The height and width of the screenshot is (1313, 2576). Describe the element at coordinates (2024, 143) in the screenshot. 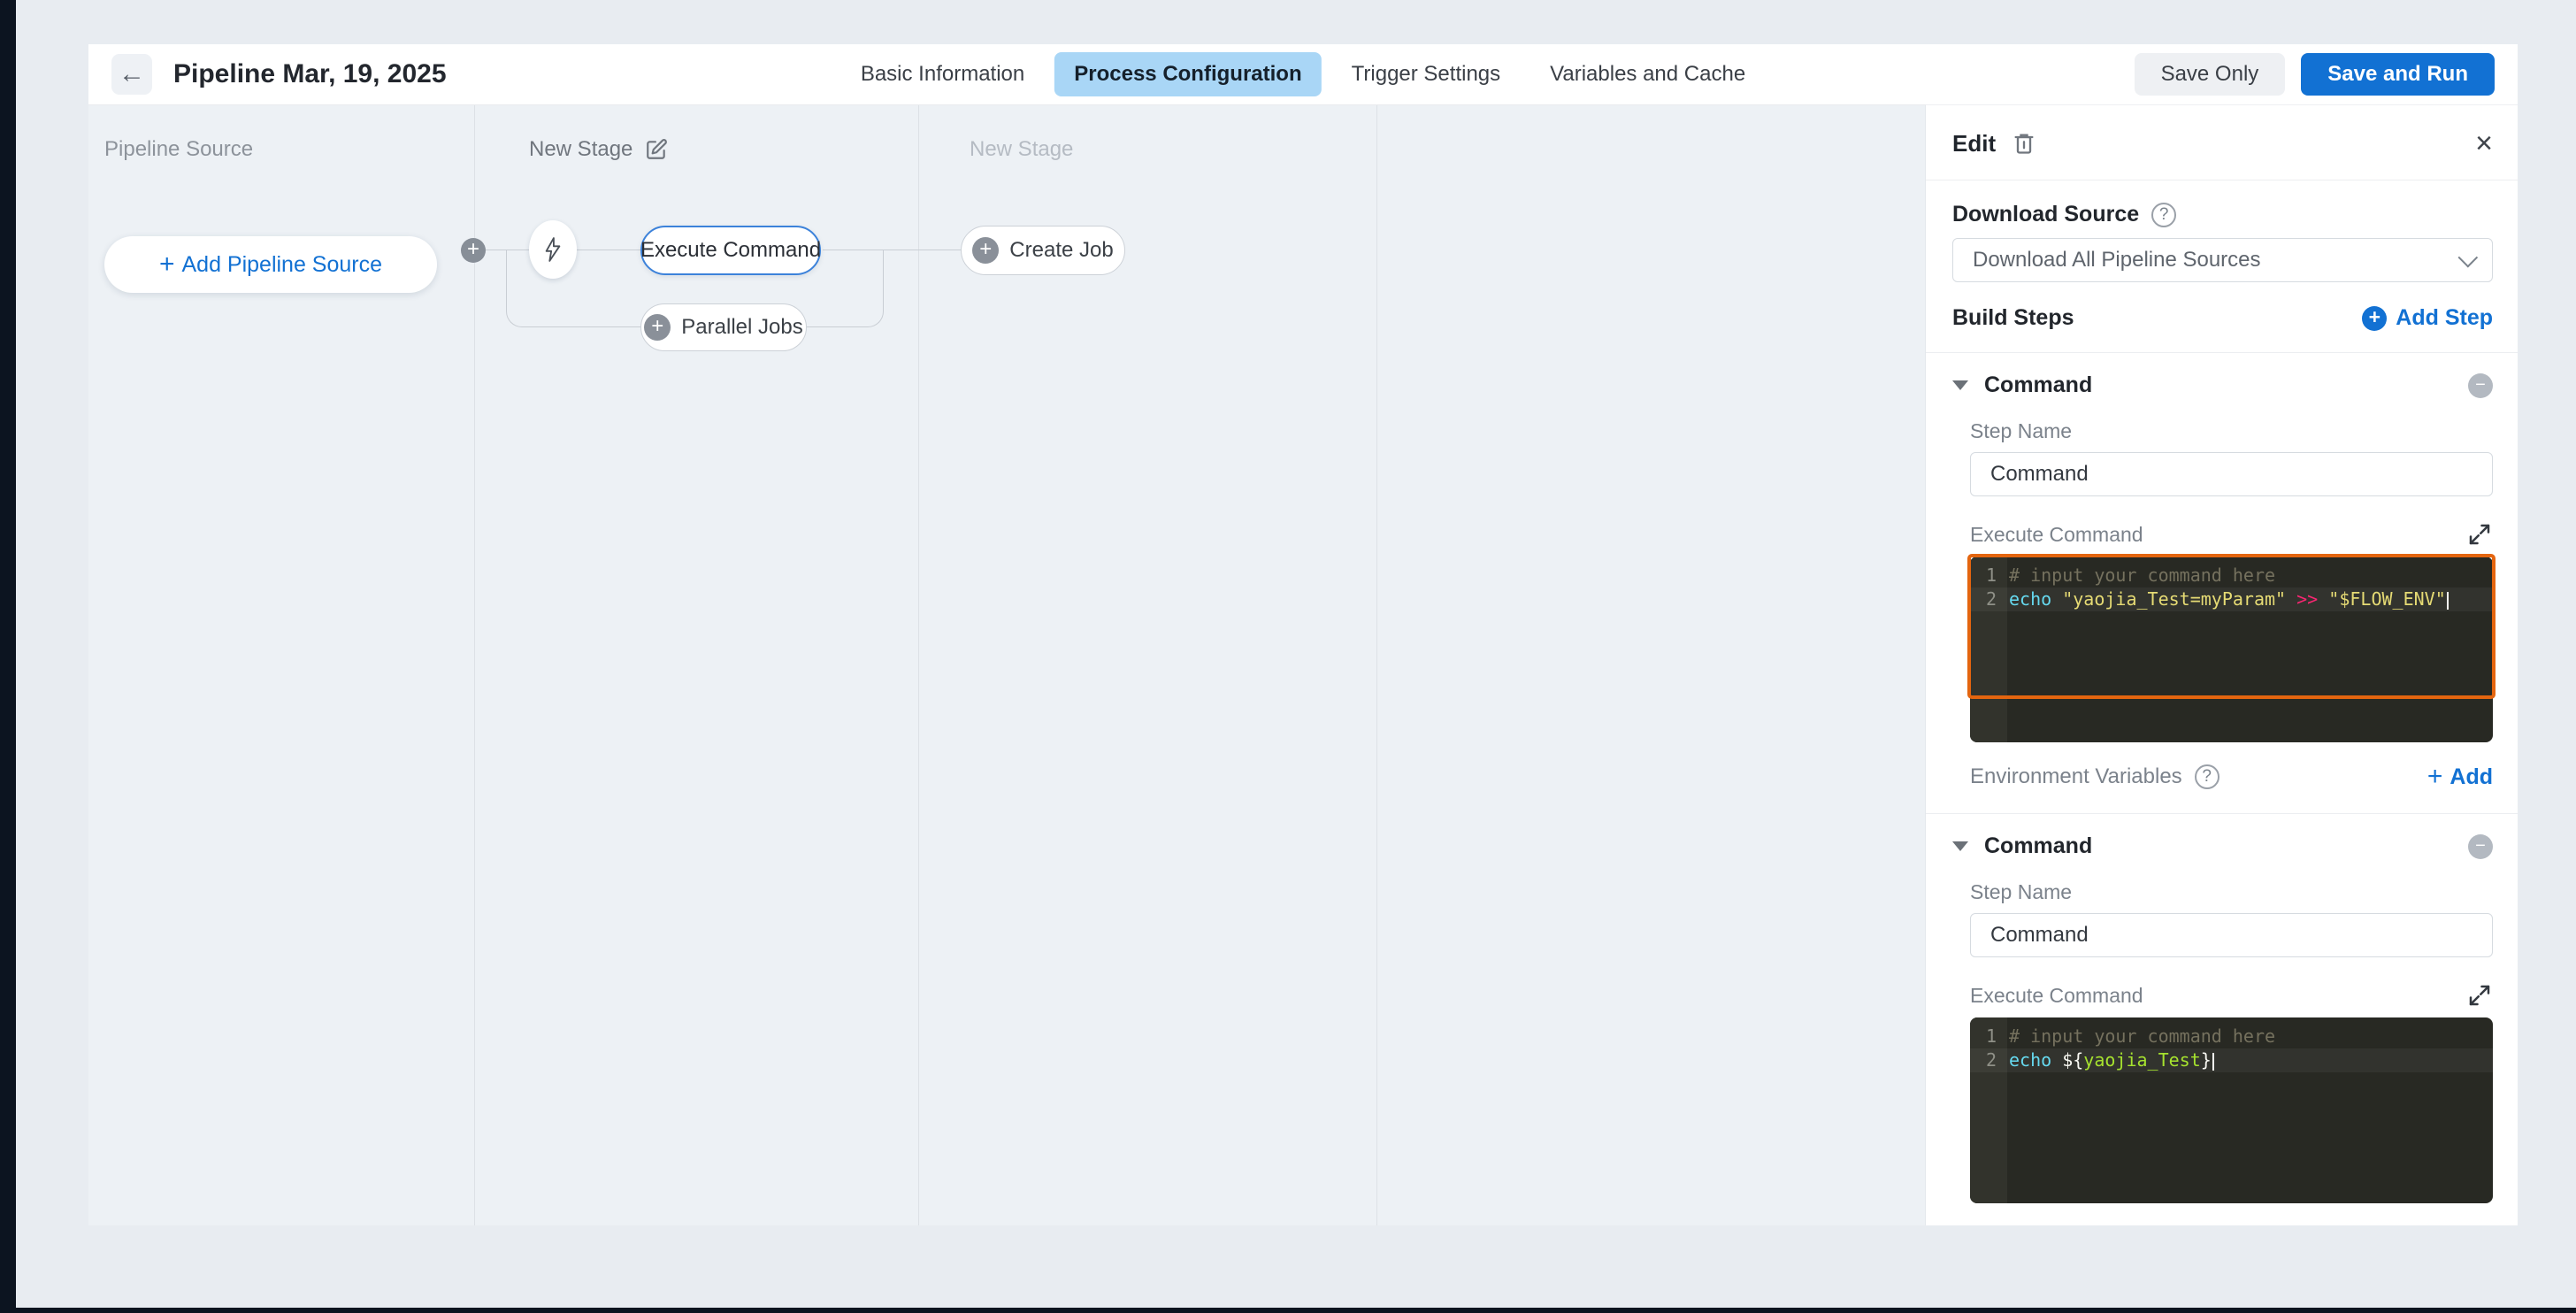

I see `delete-step-icon` at that location.